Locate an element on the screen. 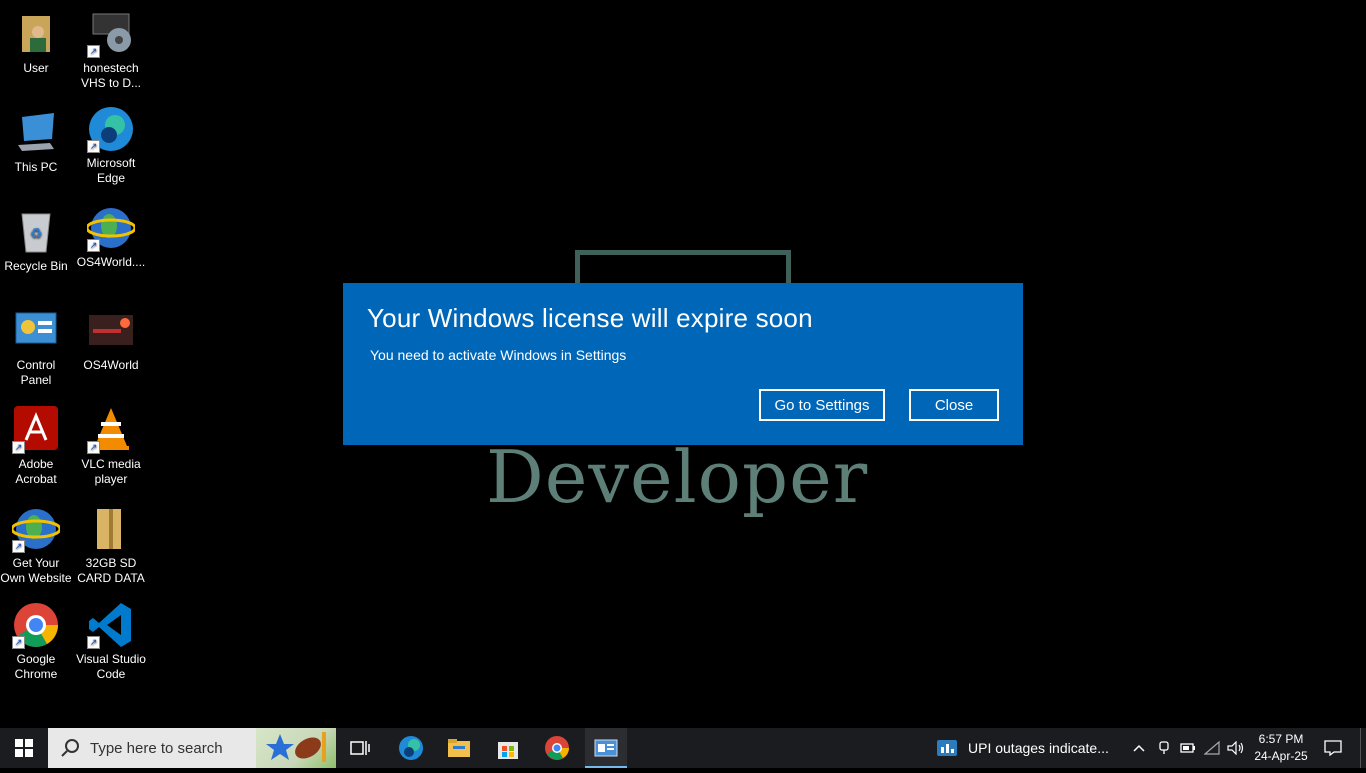 Image resolution: width=1366 pixels, height=773 pixels. wifi-icon is located at coordinates (1212, 748).